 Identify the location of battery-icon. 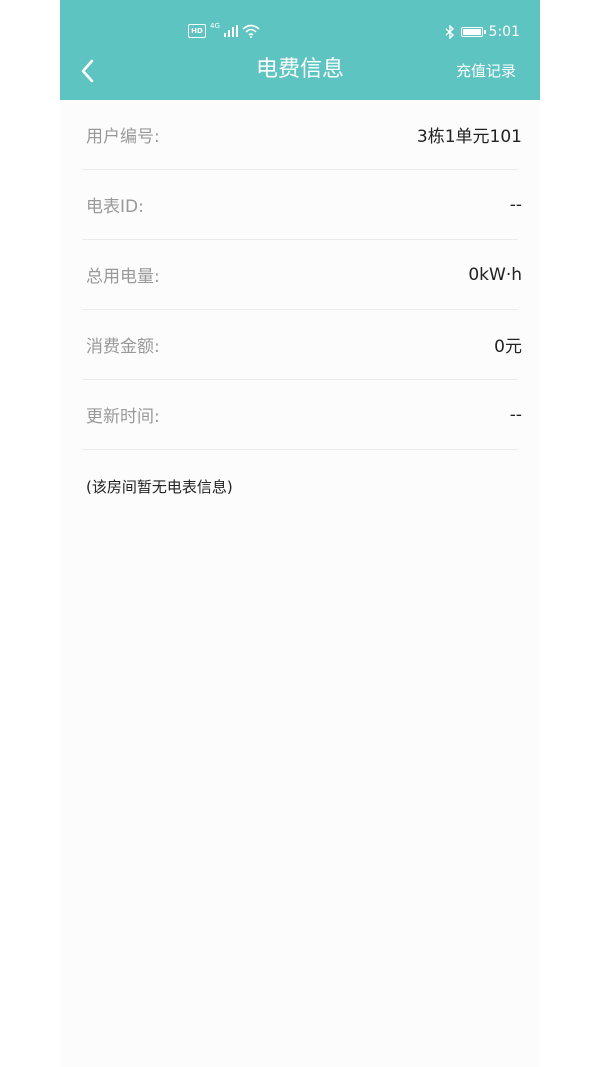
(473, 32).